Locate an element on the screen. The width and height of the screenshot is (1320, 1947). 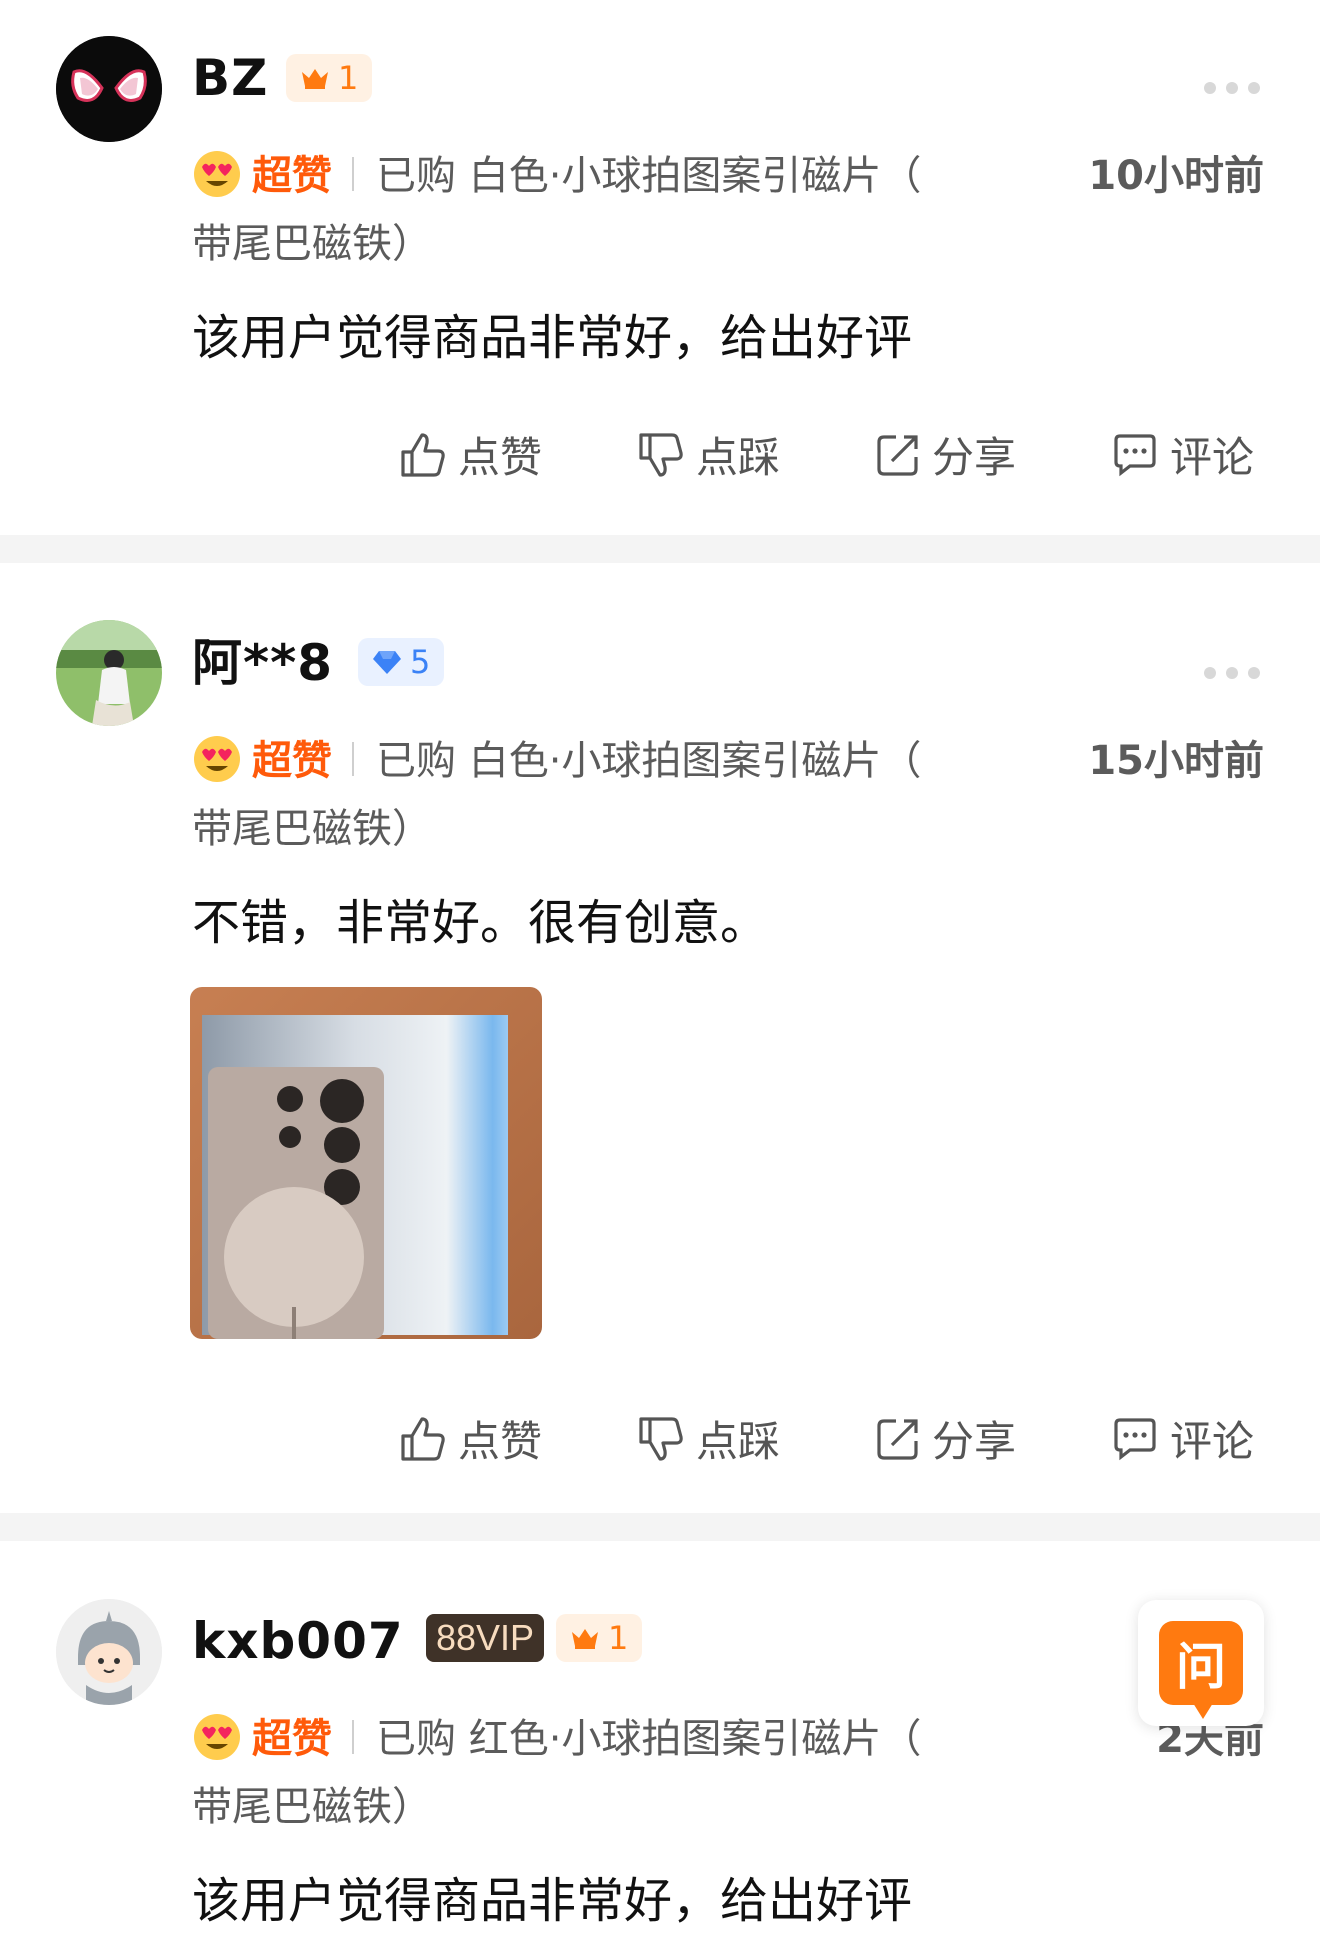
review-time: 10小时前 is located at coordinates (1176, 176).